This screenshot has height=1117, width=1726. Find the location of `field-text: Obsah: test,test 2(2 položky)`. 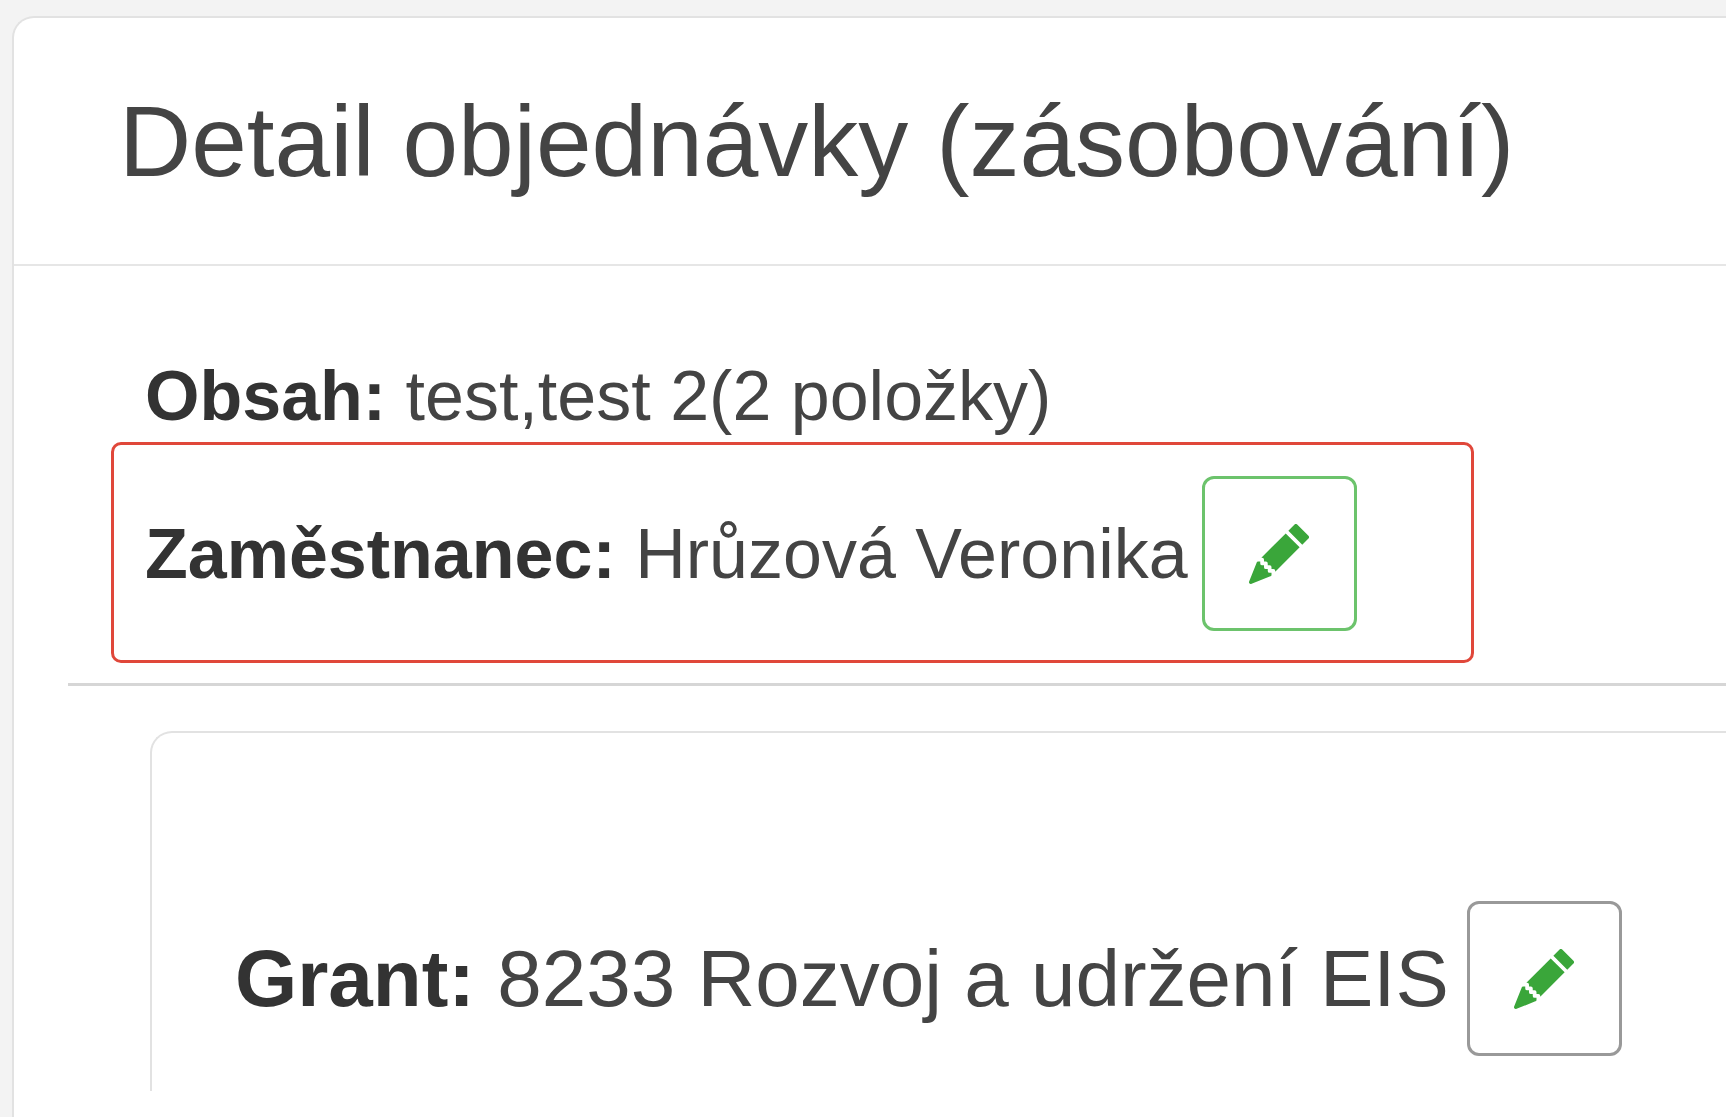

field-text: Obsah: test,test 2(2 položky) is located at coordinates (598, 396).